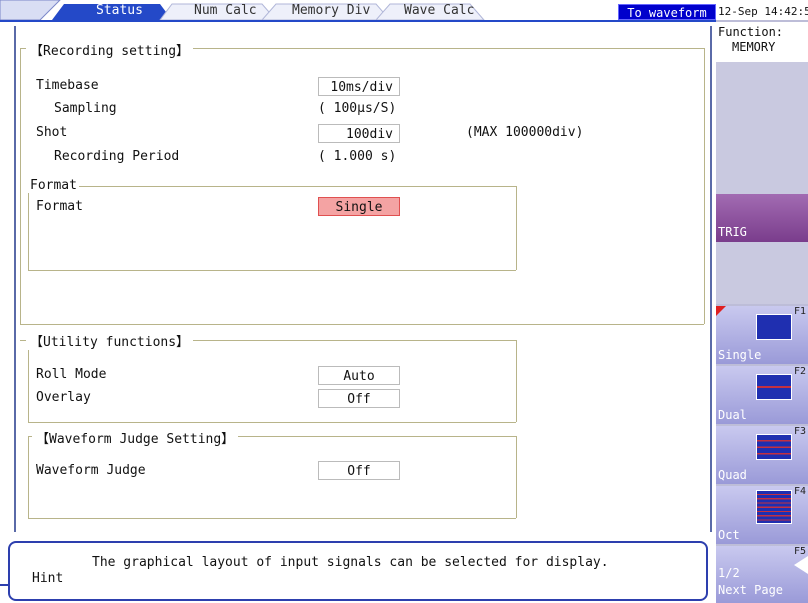  What do you see at coordinates (359, 398) in the screenshot?
I see `overlay-field: Off` at bounding box center [359, 398].